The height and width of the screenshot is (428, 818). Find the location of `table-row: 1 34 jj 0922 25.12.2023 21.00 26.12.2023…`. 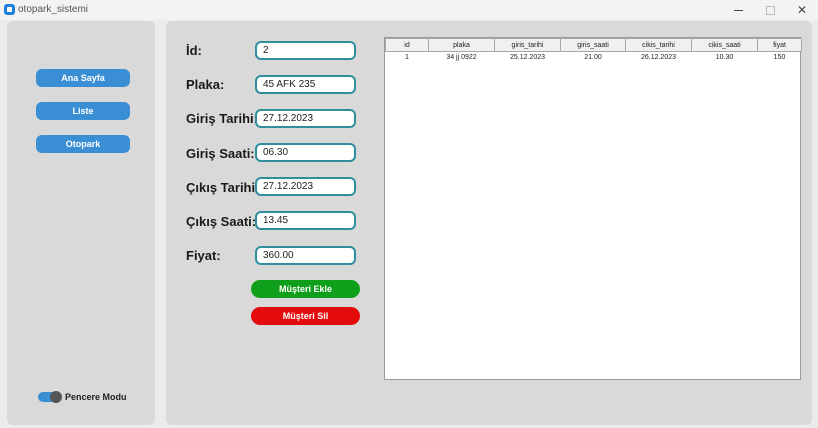

table-row: 1 34 jj 0922 25.12.2023 21.00 26.12.2023… is located at coordinates (594, 58).